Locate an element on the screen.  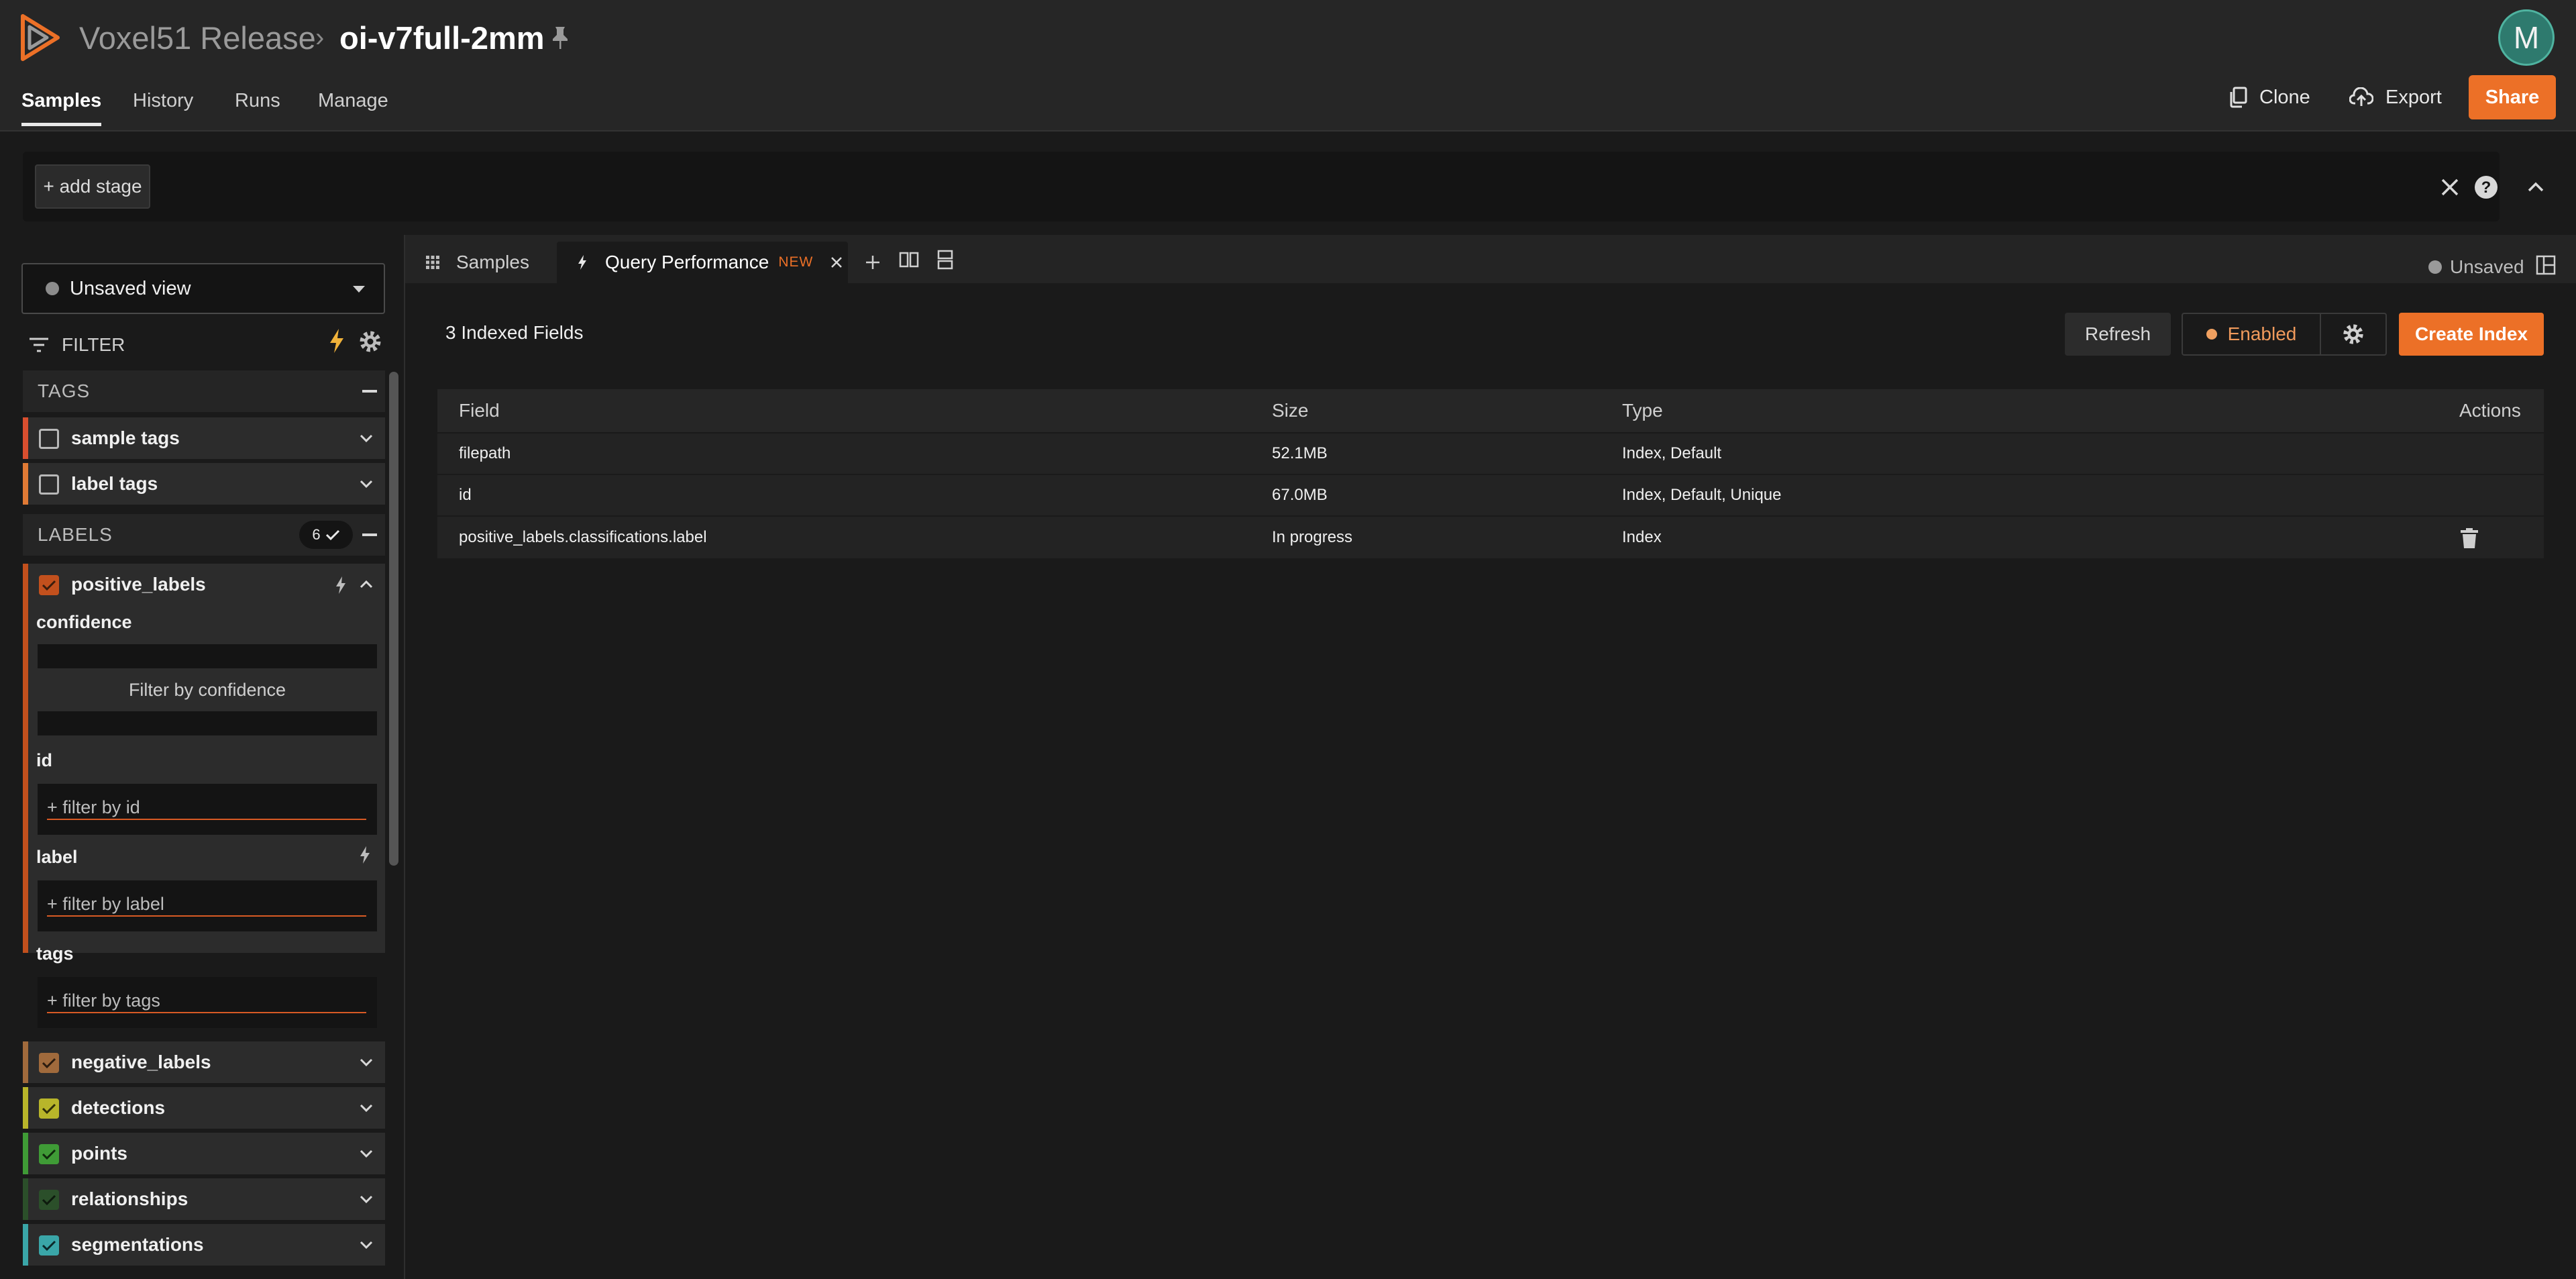
column-header-type: Type is located at coordinates (1642, 410).